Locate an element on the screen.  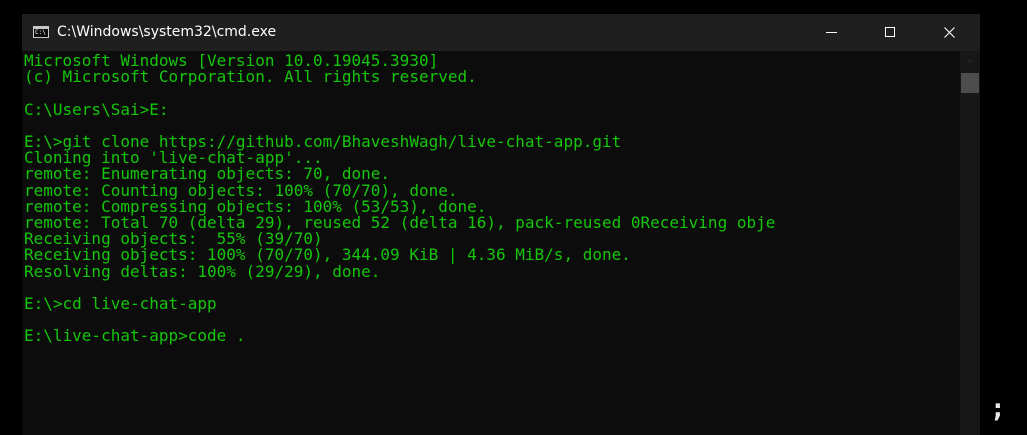
close-button is located at coordinates (949, 32).